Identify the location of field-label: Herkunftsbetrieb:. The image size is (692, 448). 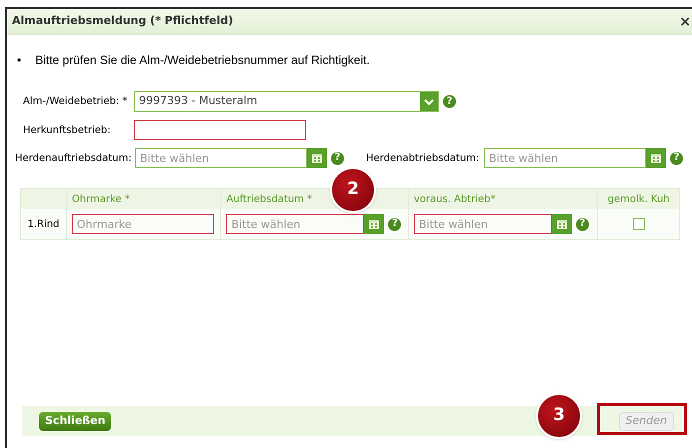
(67, 131).